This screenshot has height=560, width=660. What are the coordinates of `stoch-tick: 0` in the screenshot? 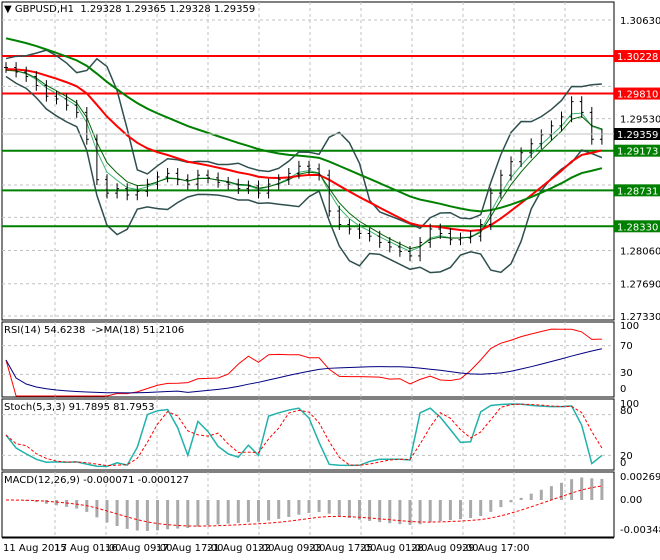 It's located at (623, 463).